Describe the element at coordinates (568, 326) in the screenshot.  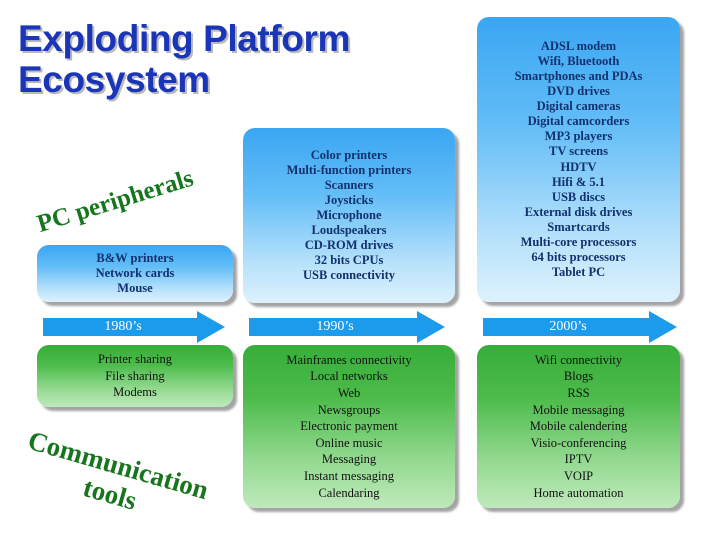
I see `decade-arrow-2000s-label: 2000’s` at that location.